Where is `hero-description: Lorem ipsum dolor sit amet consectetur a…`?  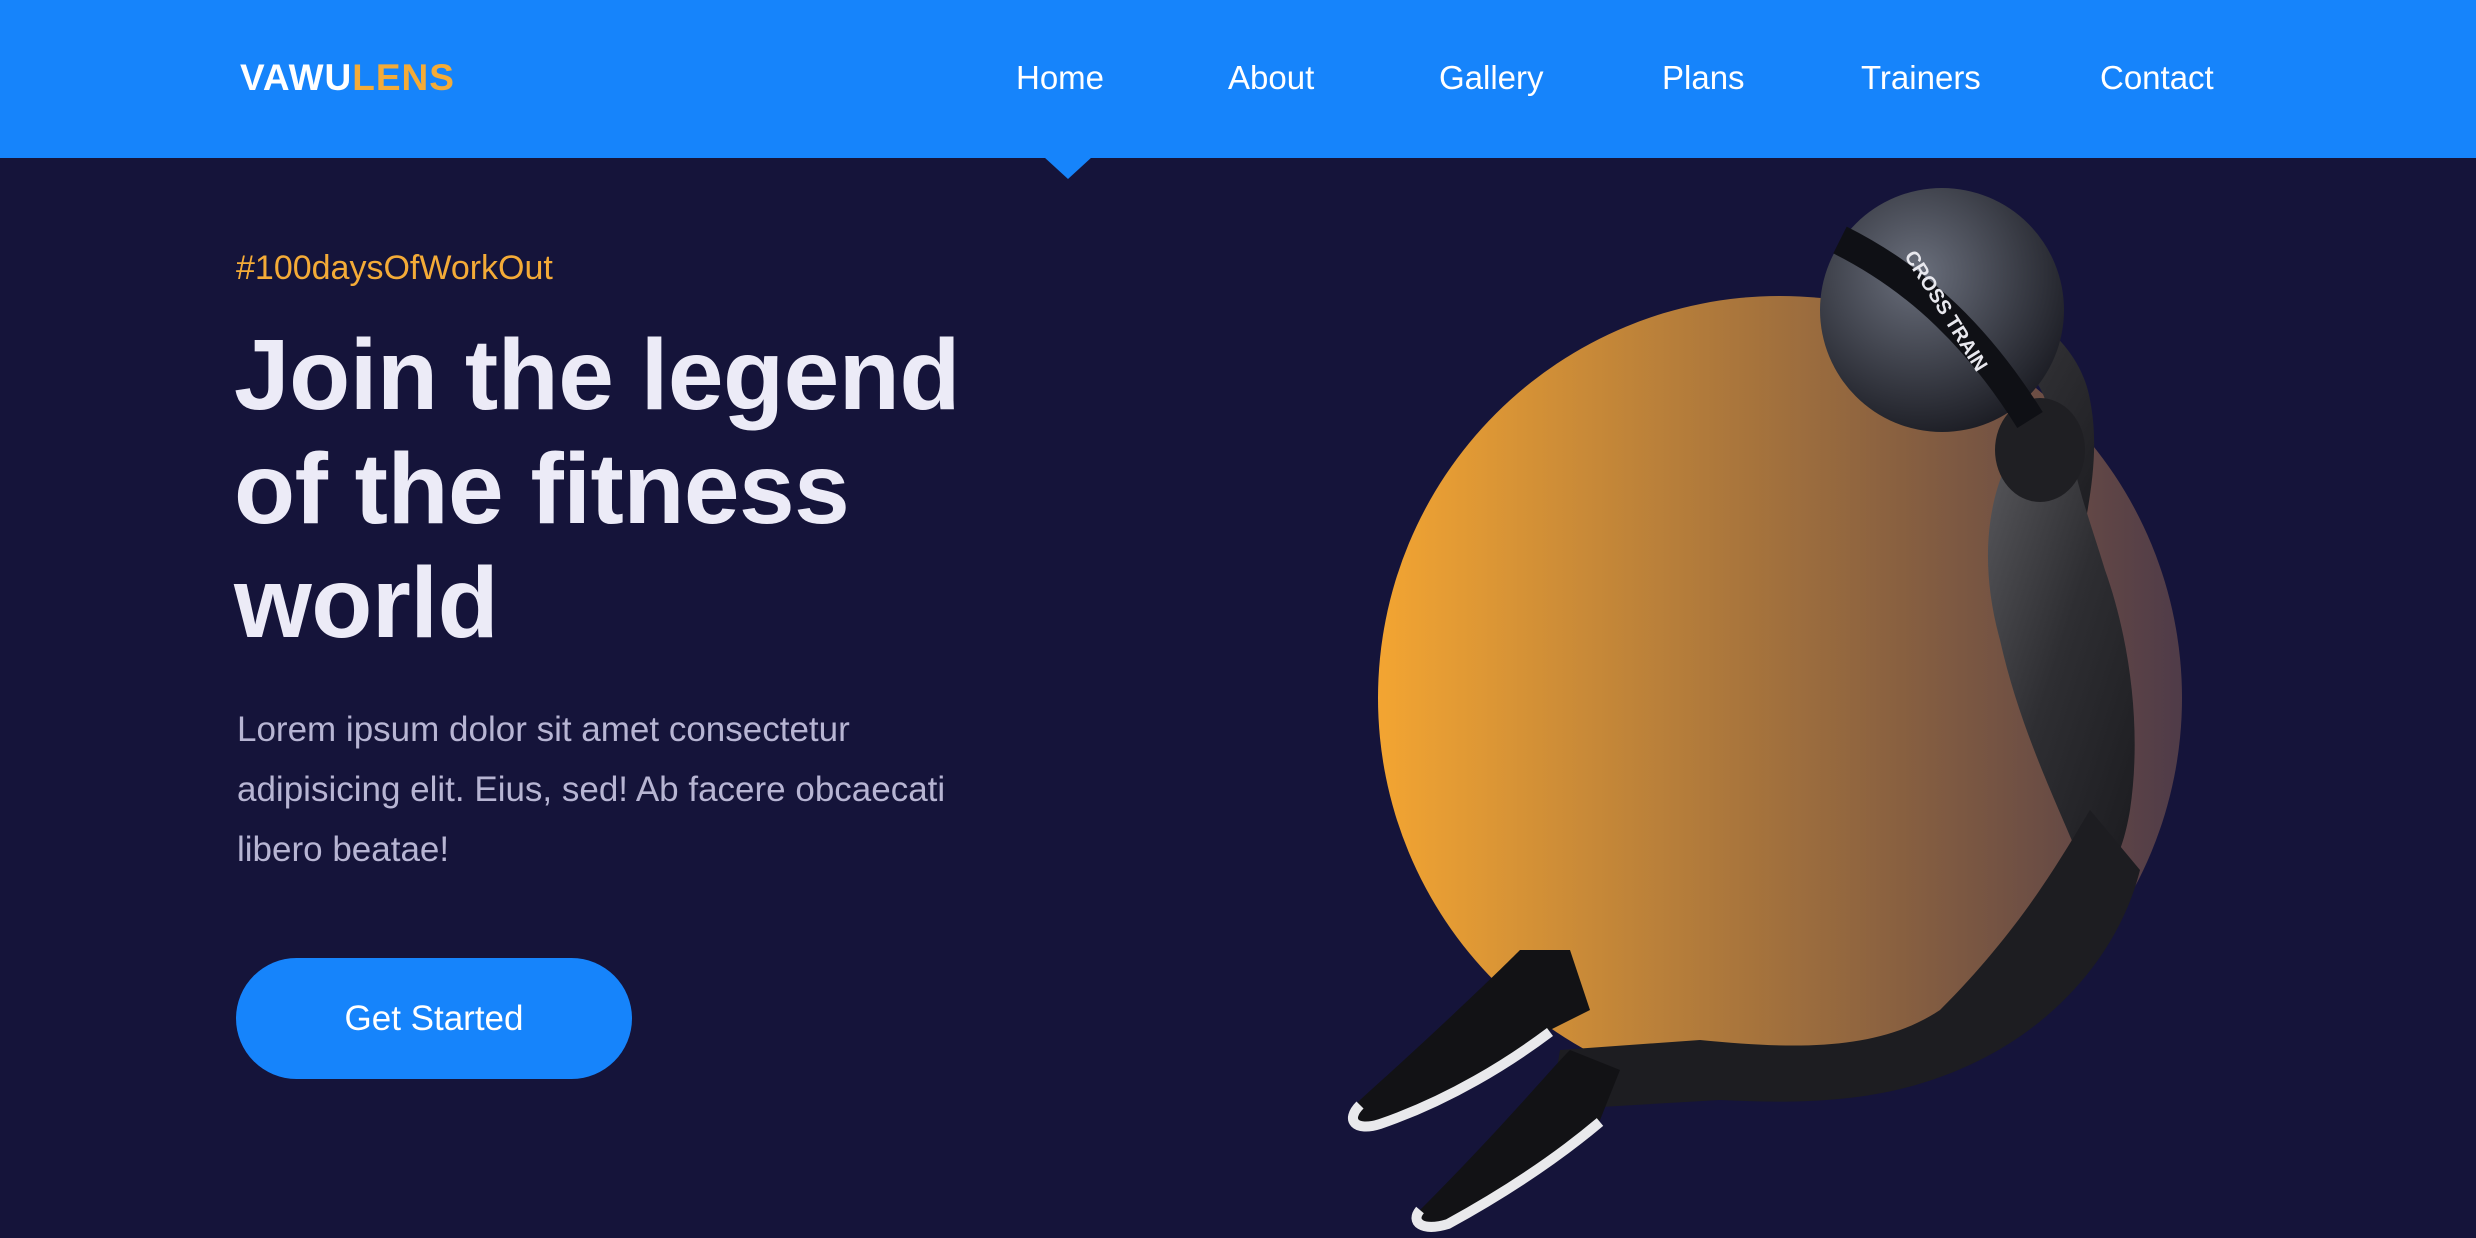
hero-description: Lorem ipsum dolor sit amet consectetur a… is located at coordinates (647, 790).